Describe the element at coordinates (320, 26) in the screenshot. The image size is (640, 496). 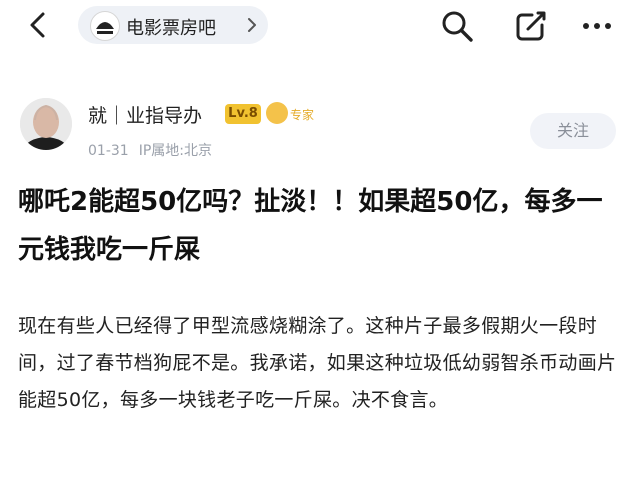
I see `top-navigation-bar: 电影票房吧` at that location.